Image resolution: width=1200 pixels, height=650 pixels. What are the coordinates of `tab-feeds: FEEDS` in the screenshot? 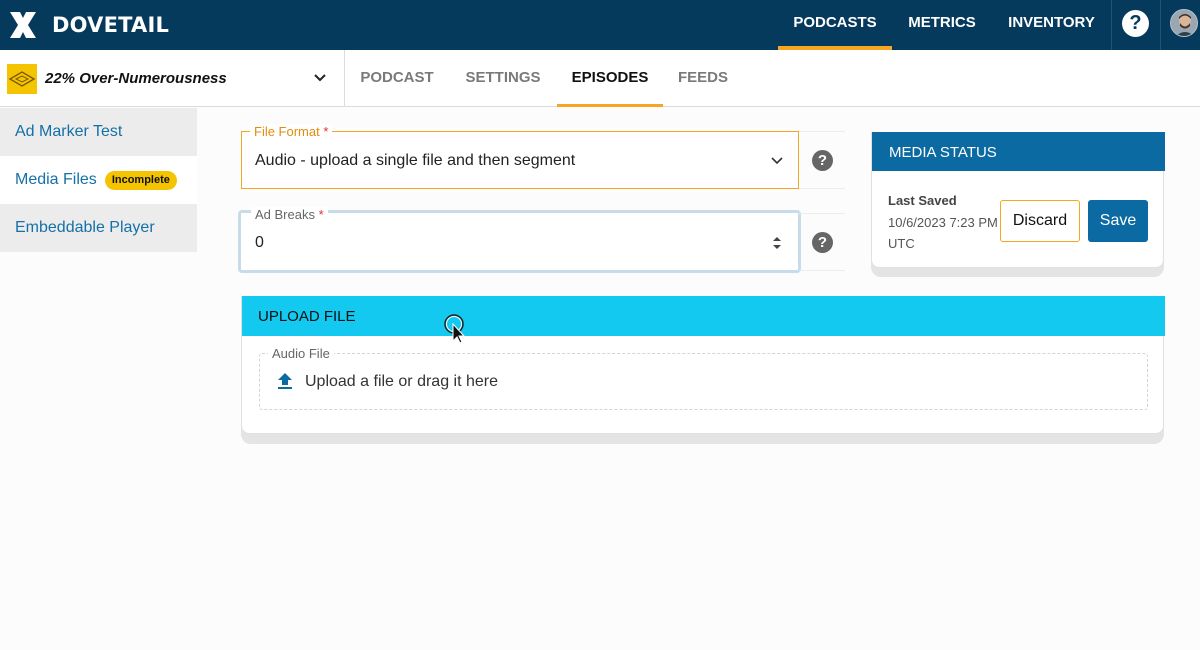 It's located at (703, 78).